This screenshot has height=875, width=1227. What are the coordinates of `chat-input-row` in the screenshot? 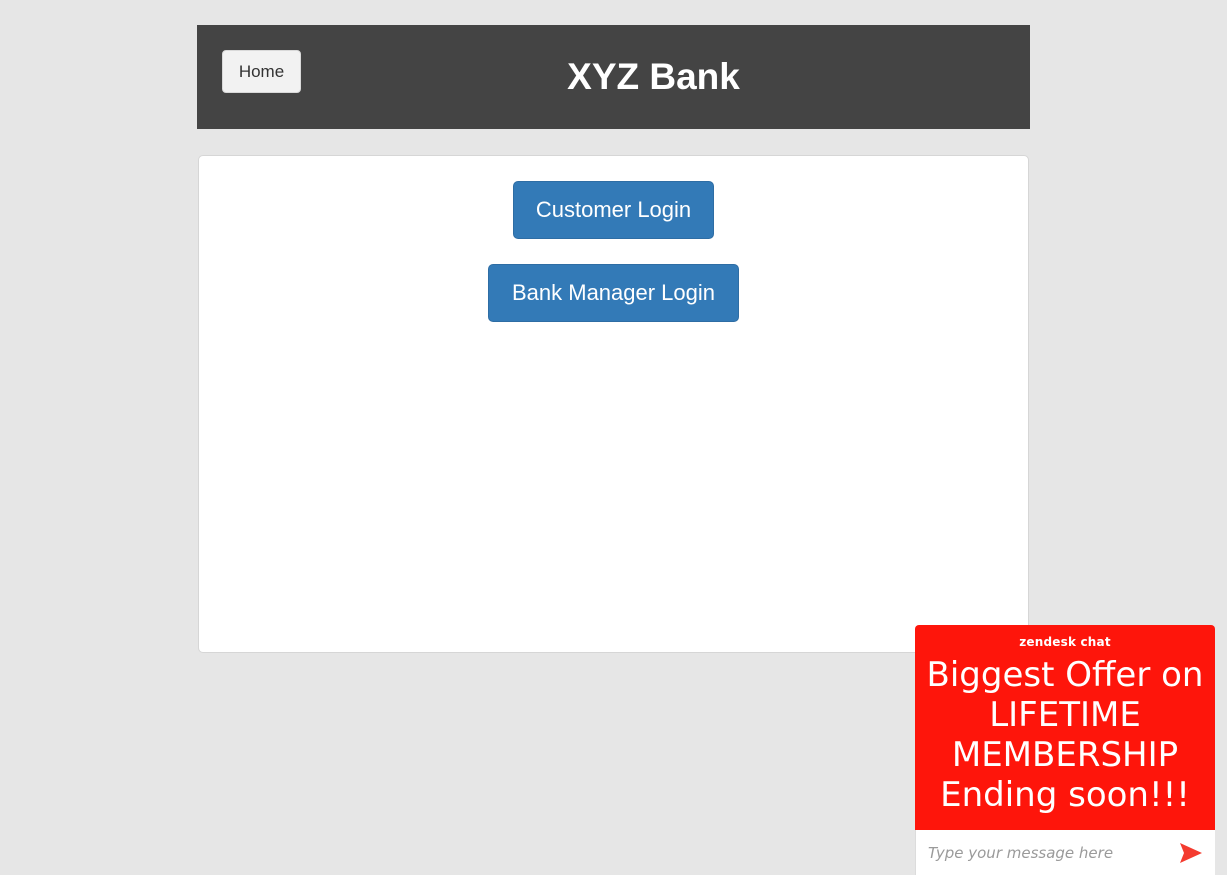 It's located at (1065, 852).